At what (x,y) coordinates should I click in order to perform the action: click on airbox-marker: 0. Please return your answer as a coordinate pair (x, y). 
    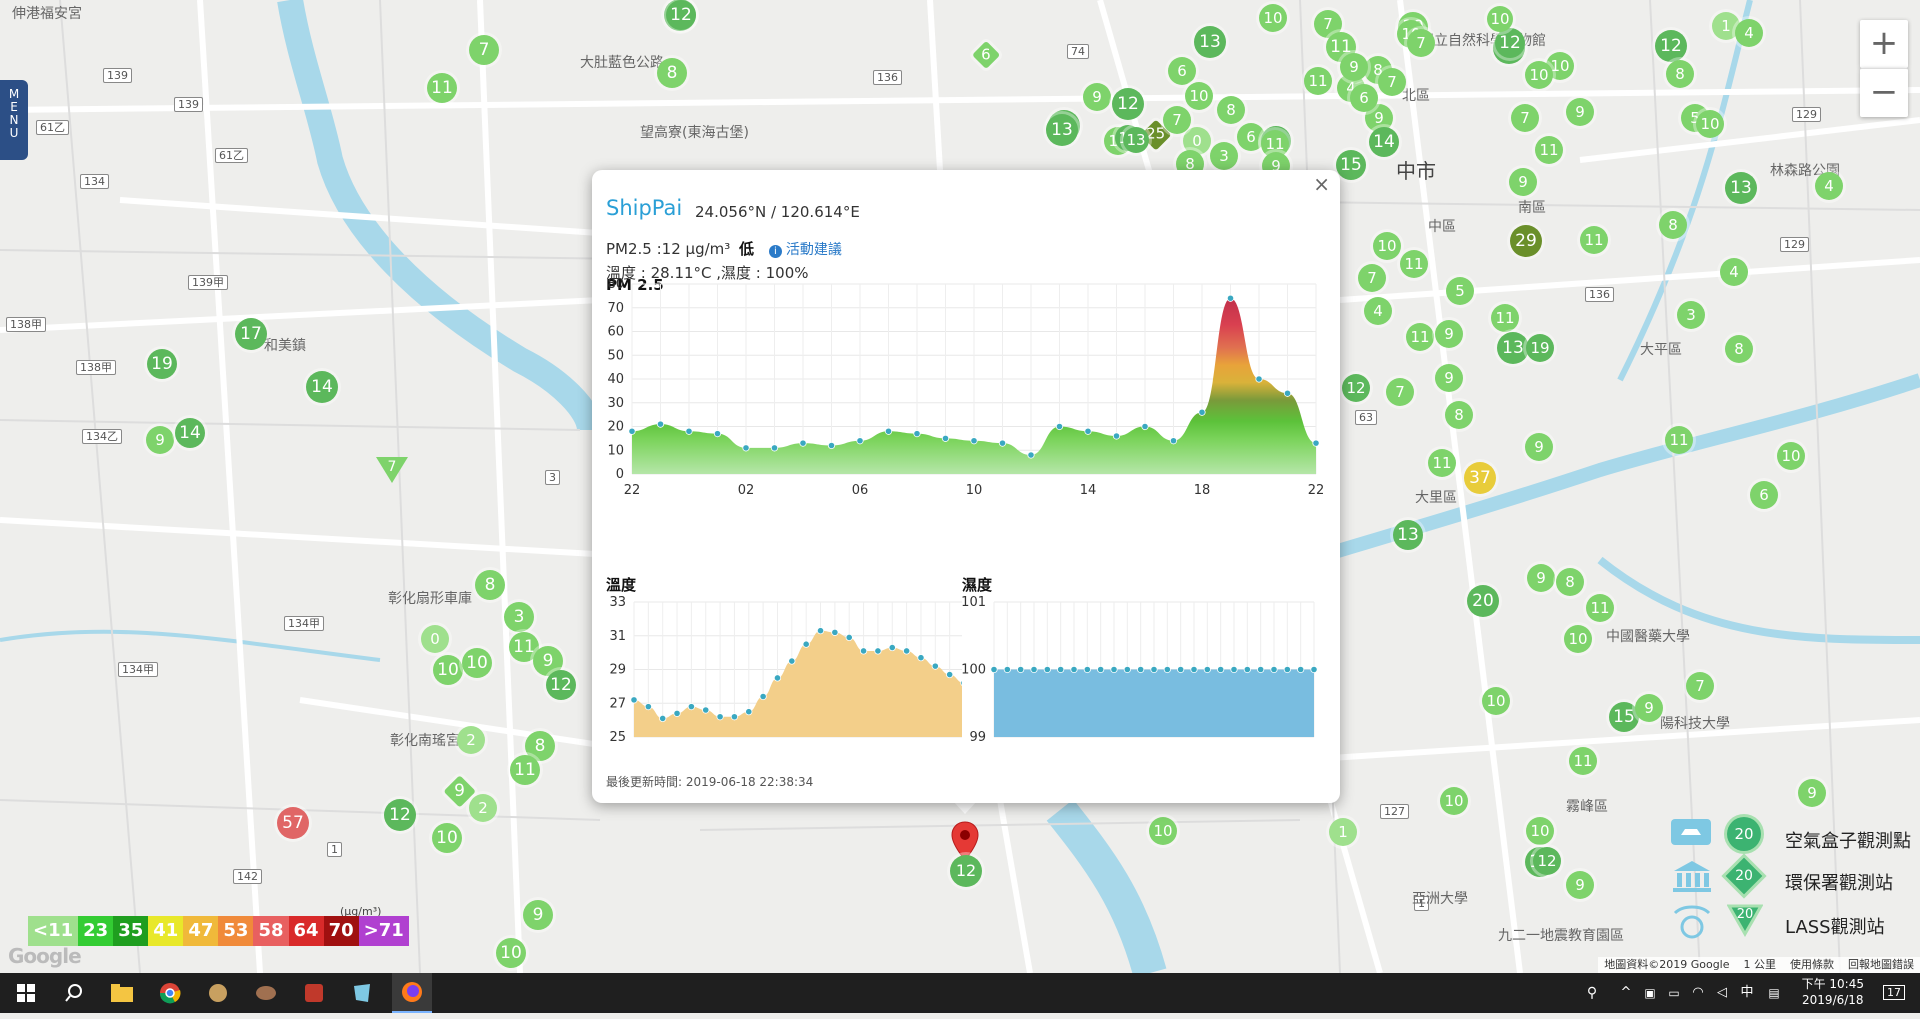
    Looking at the image, I should click on (435, 639).